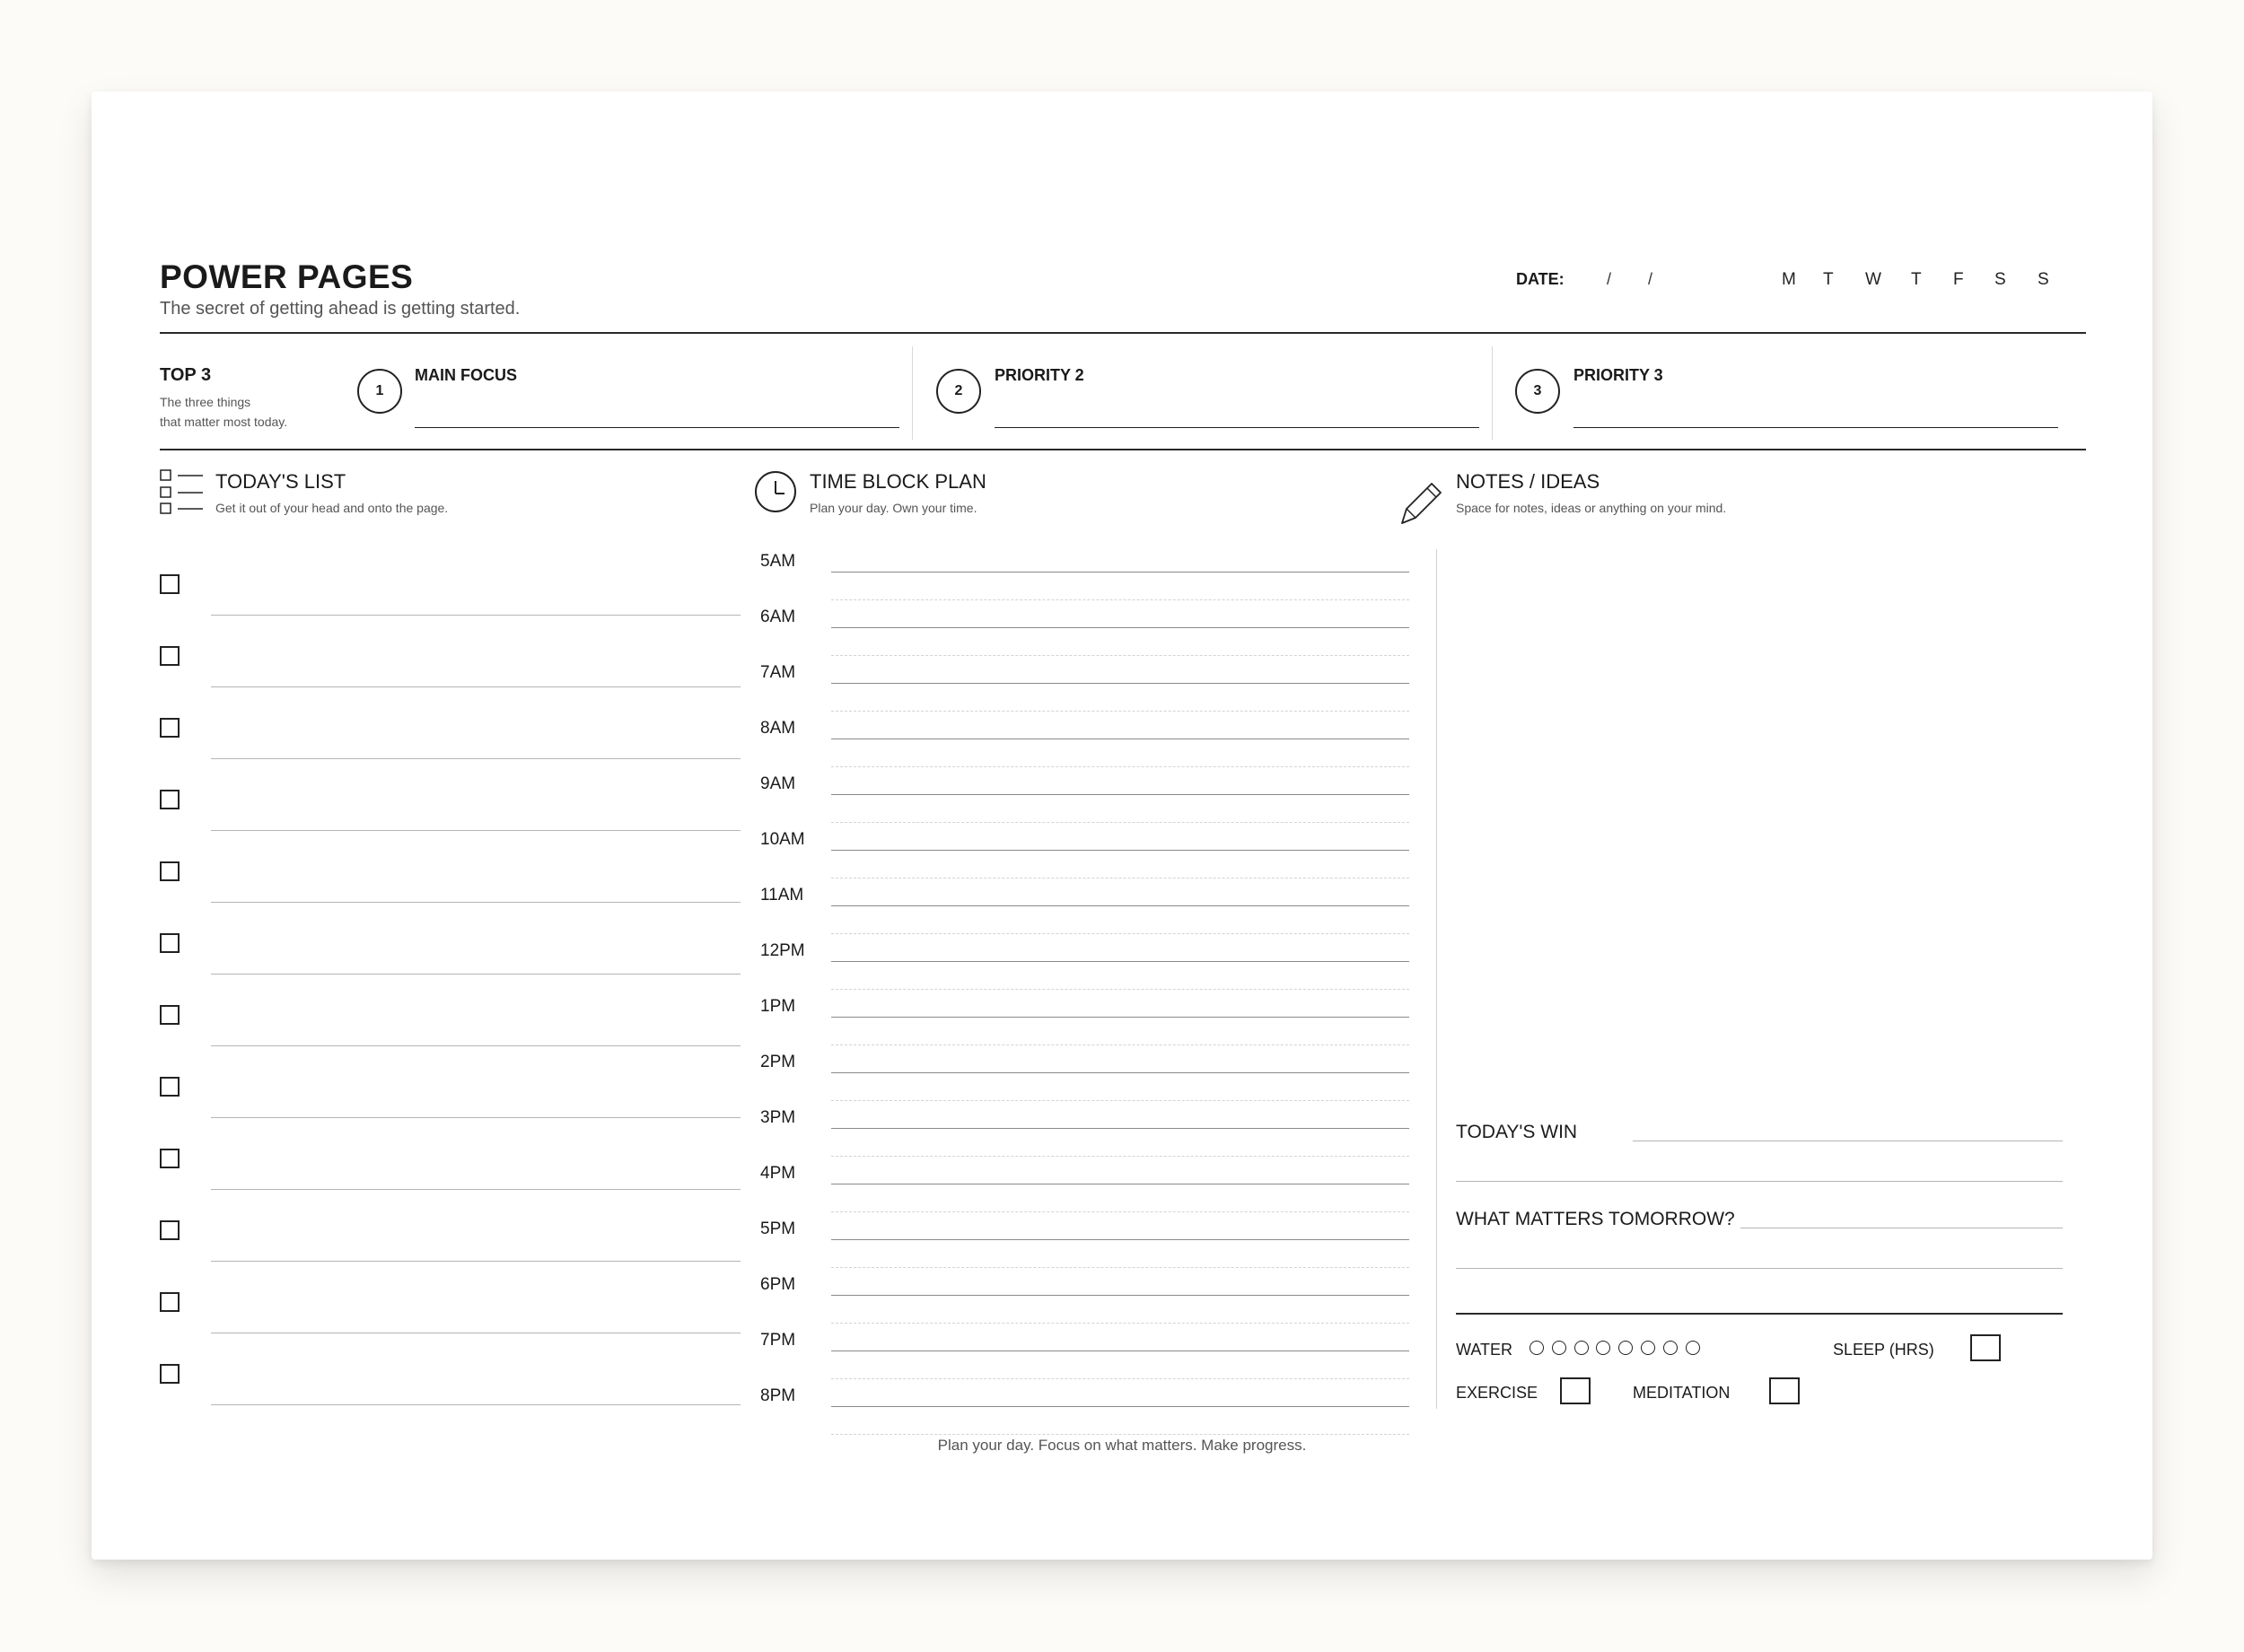  Describe the element at coordinates (898, 481) in the screenshot. I see `time-block-title: TIME BLOCK PLAN` at that location.